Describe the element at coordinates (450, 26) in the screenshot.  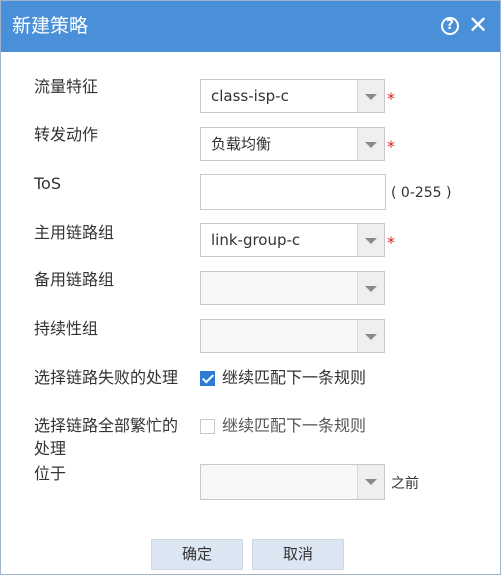
I see `help-icon: ?` at that location.